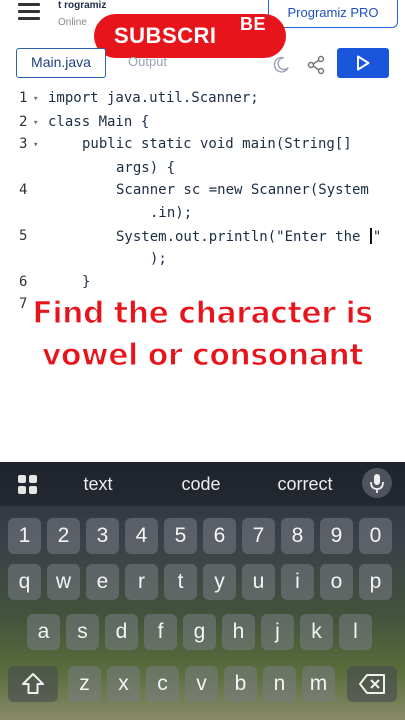 The height and width of the screenshot is (720, 405). Describe the element at coordinates (162, 684) in the screenshot. I see `key-c: c` at that location.